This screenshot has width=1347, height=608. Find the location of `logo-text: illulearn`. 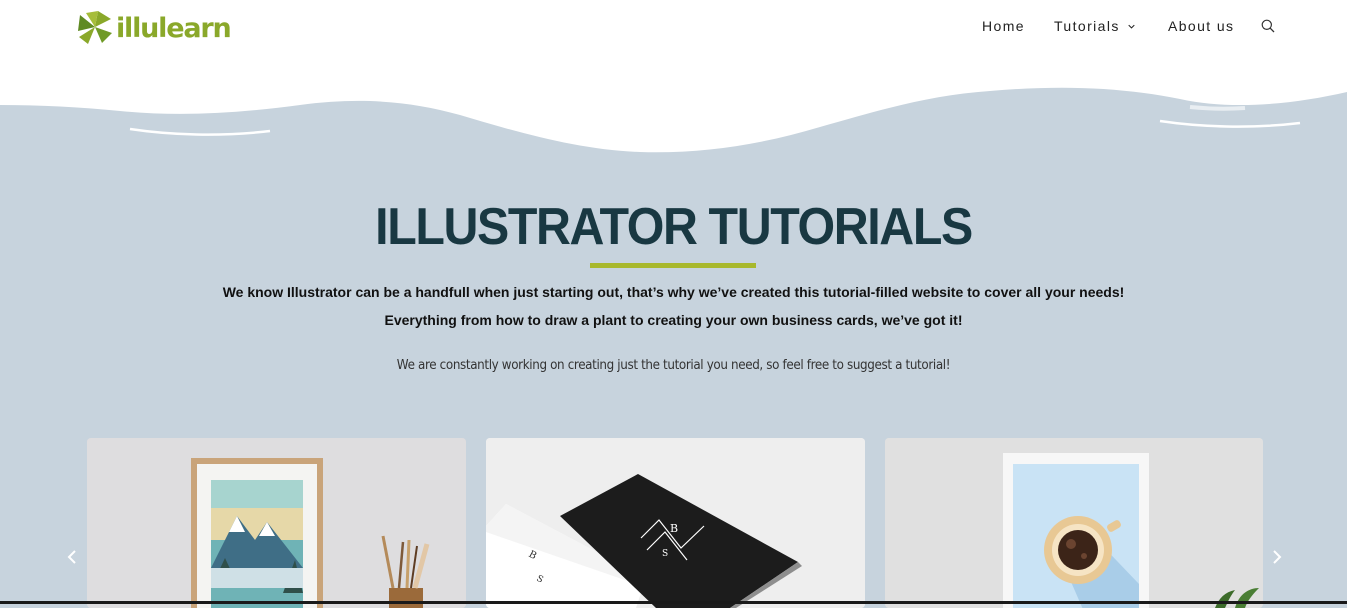

logo-text: illulearn is located at coordinates (174, 28).